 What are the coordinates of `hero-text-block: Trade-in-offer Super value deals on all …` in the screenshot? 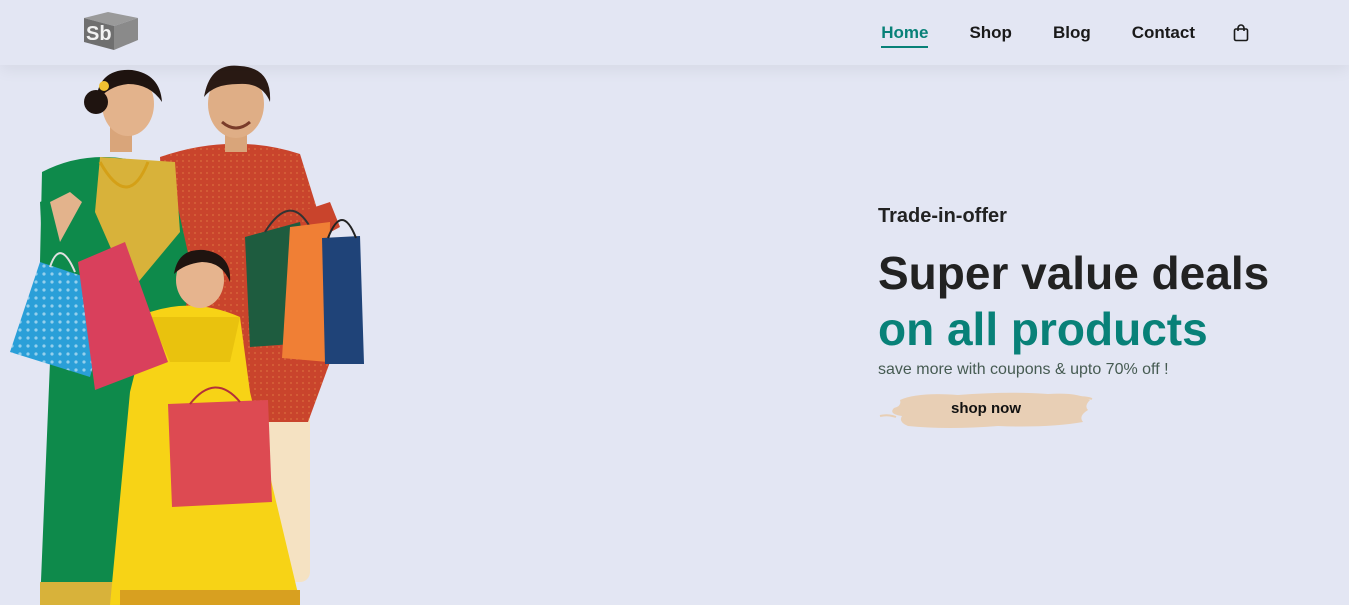 It's located at (1108, 318).